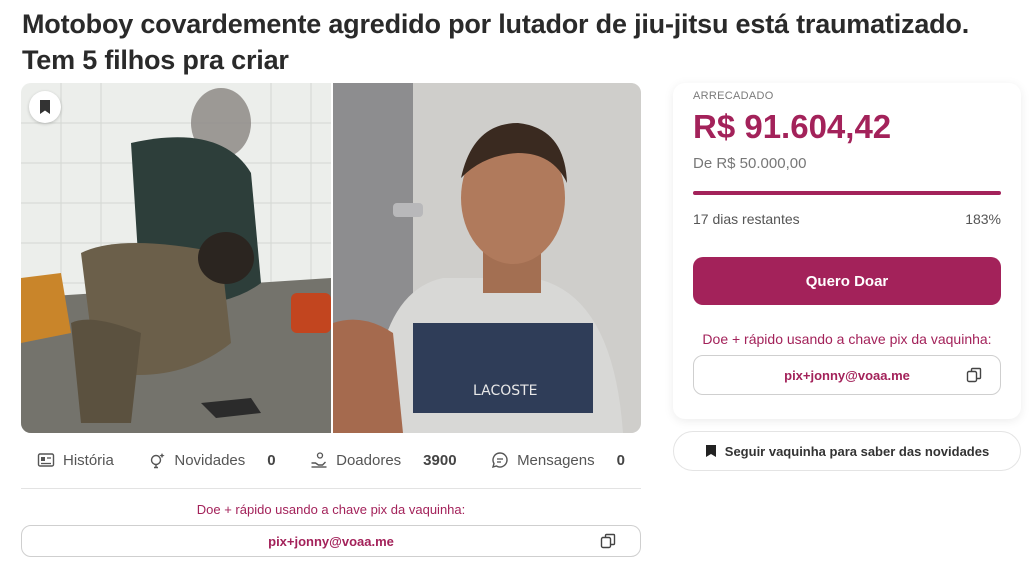 The image size is (1035, 571). Describe the element at coordinates (369, 460) in the screenshot. I see `tab-label: Doadores` at that location.